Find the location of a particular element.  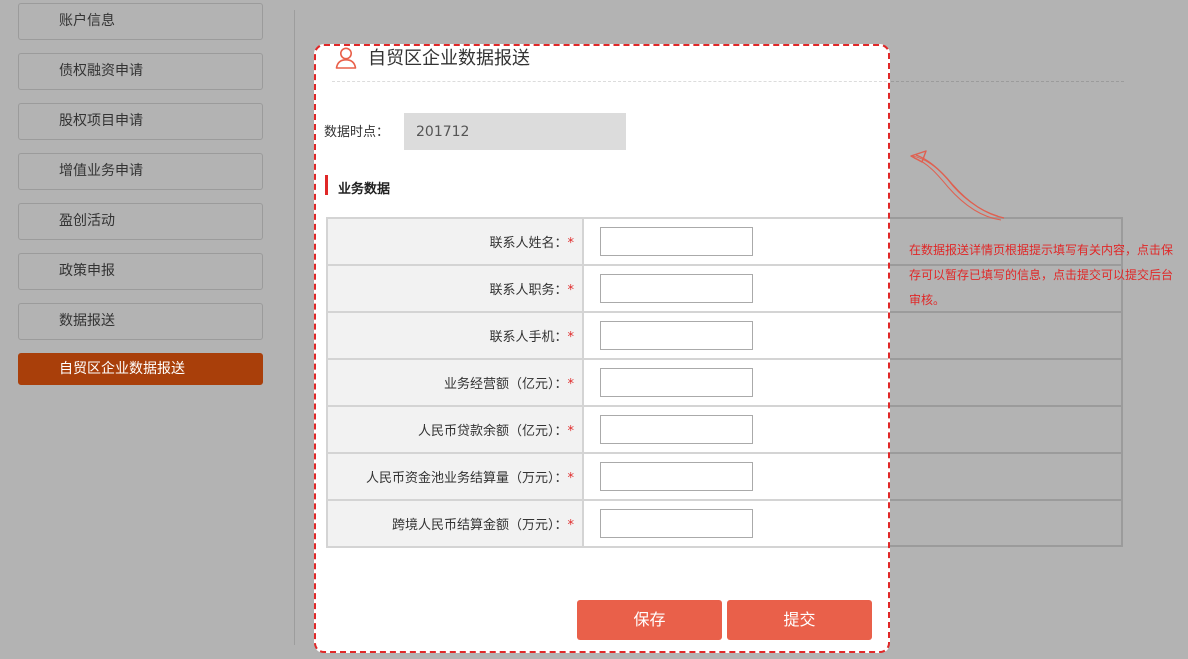

field-label-rmb-loan-balance: 人民币贷款余额（亿元）： is located at coordinates (492, 431).